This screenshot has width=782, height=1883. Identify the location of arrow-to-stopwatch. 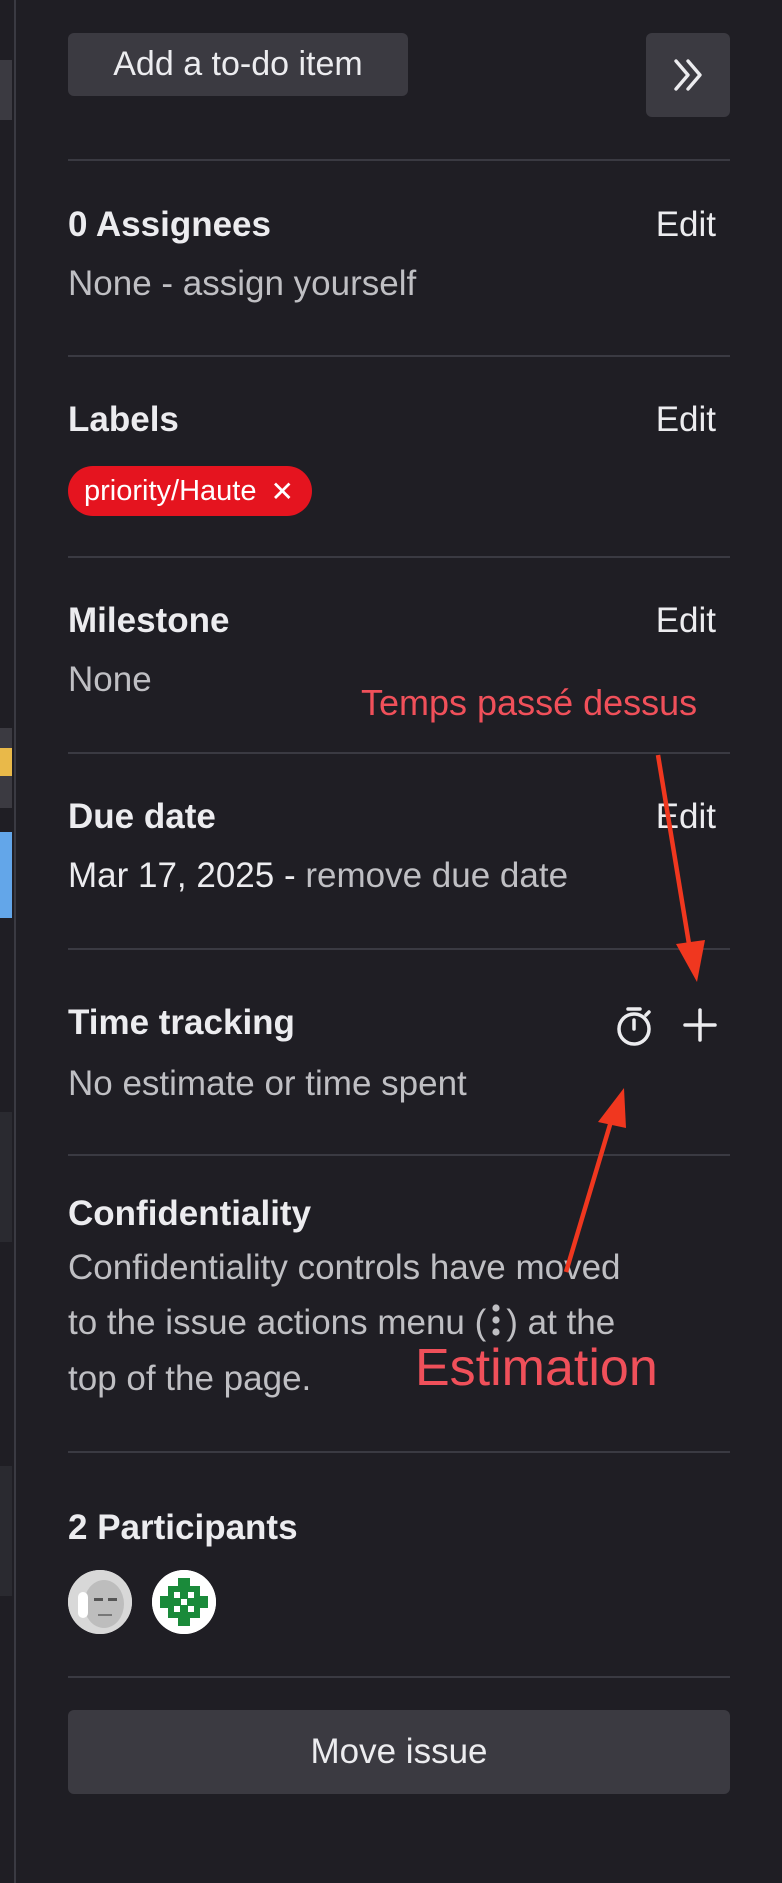
(589, 1195).